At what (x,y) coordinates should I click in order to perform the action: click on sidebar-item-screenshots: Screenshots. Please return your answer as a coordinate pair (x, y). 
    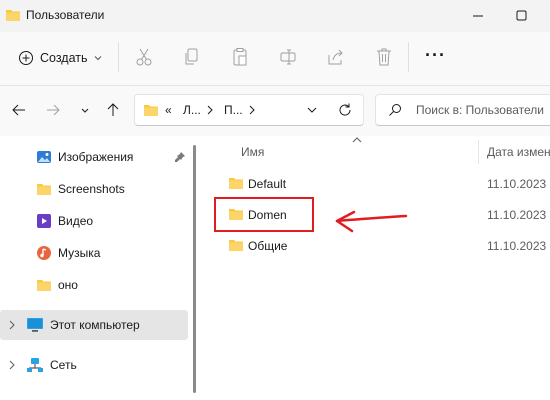
    Looking at the image, I should click on (94, 189).